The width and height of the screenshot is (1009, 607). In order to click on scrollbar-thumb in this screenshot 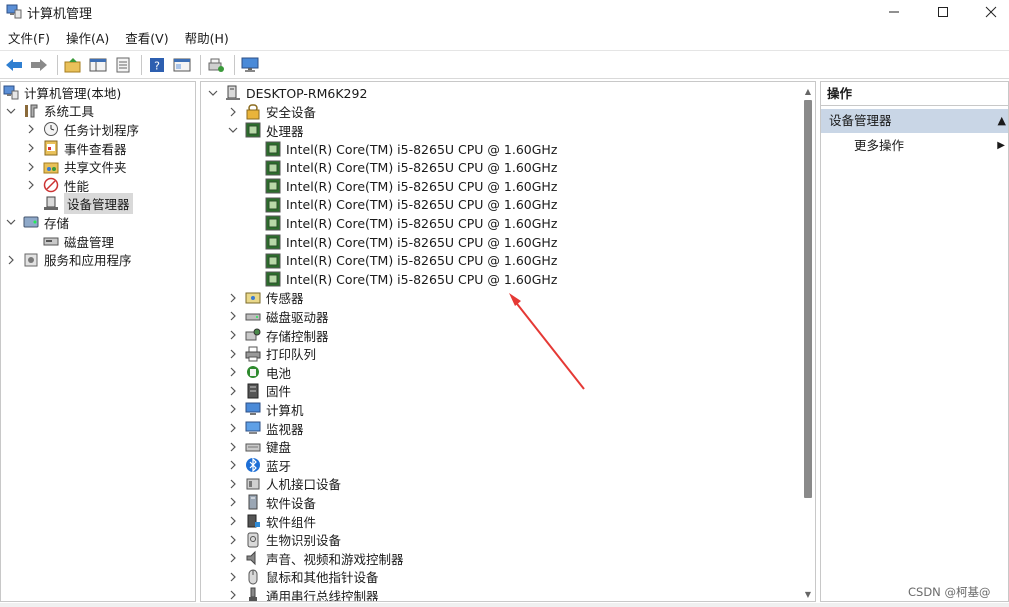, I will do `click(808, 299)`.